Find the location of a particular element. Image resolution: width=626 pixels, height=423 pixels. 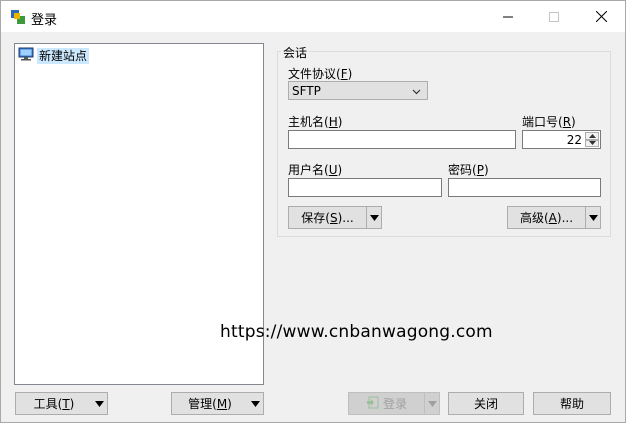

tools-button-label: 工具(T) is located at coordinates (54, 404).